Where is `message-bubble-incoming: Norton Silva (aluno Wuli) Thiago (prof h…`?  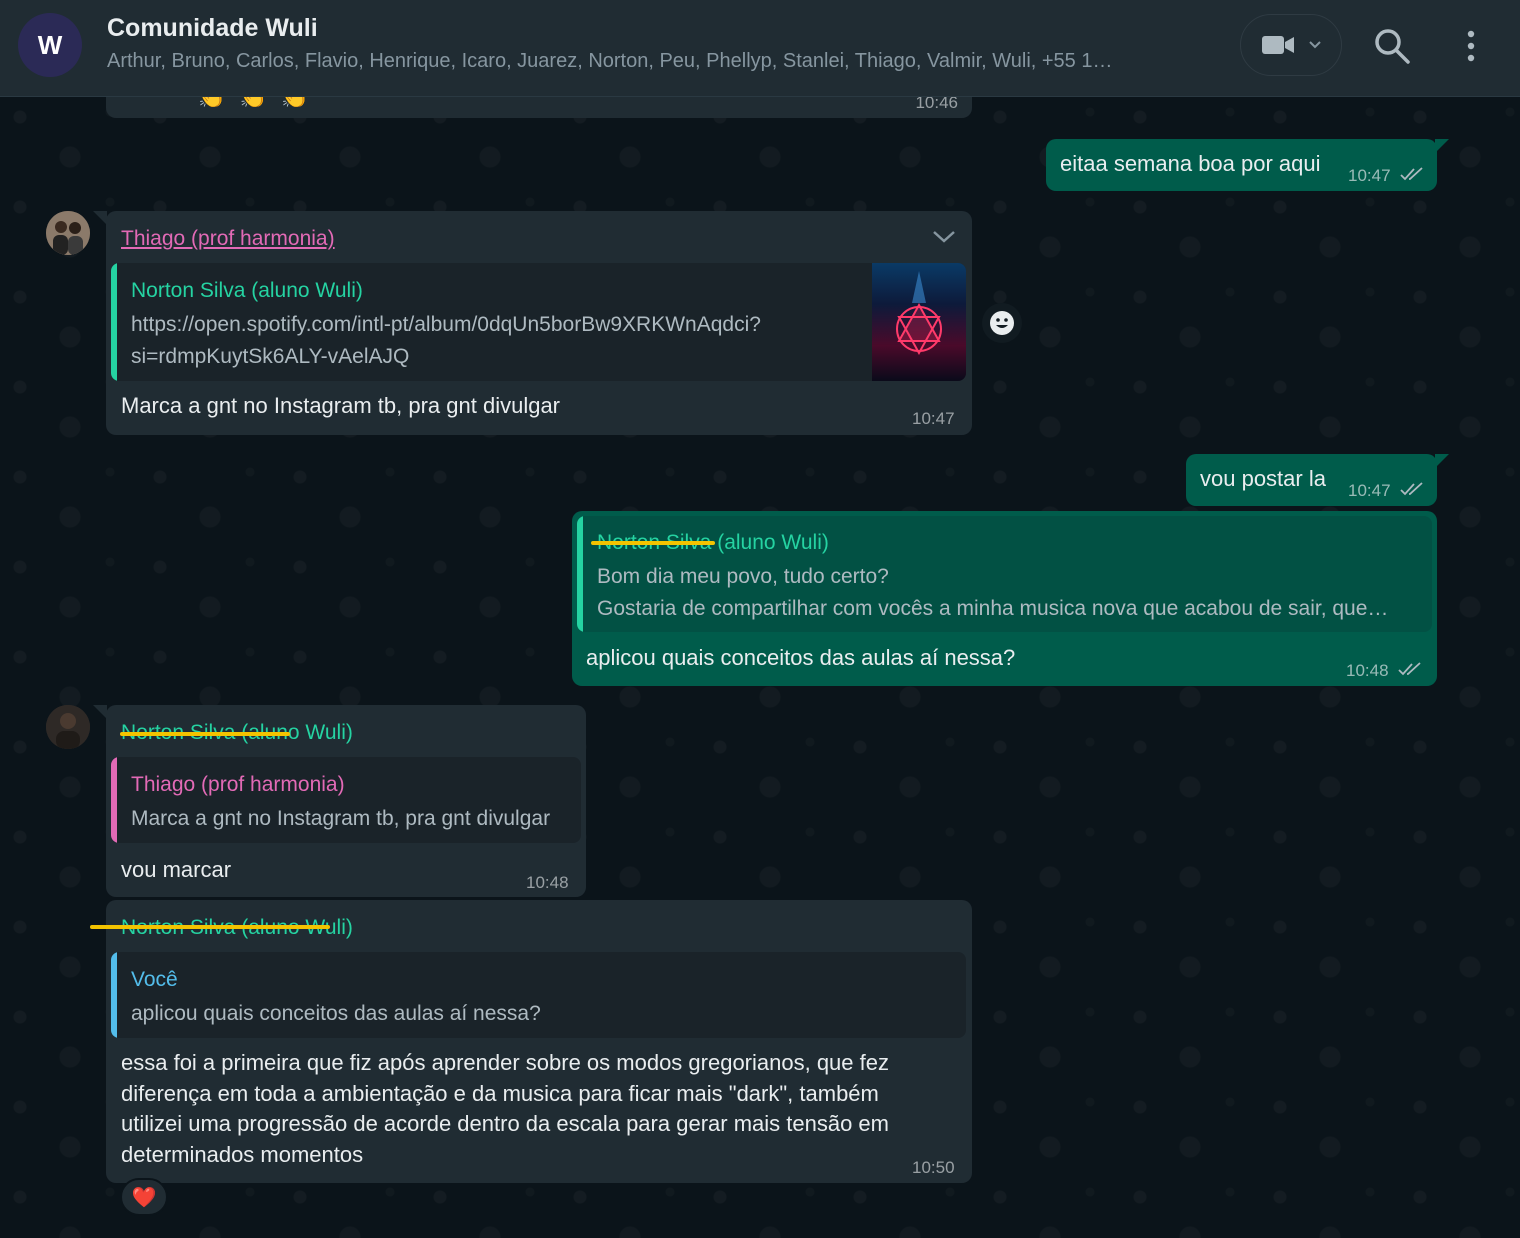 message-bubble-incoming: Norton Silva (aluno Wuli) Thiago (prof h… is located at coordinates (346, 801).